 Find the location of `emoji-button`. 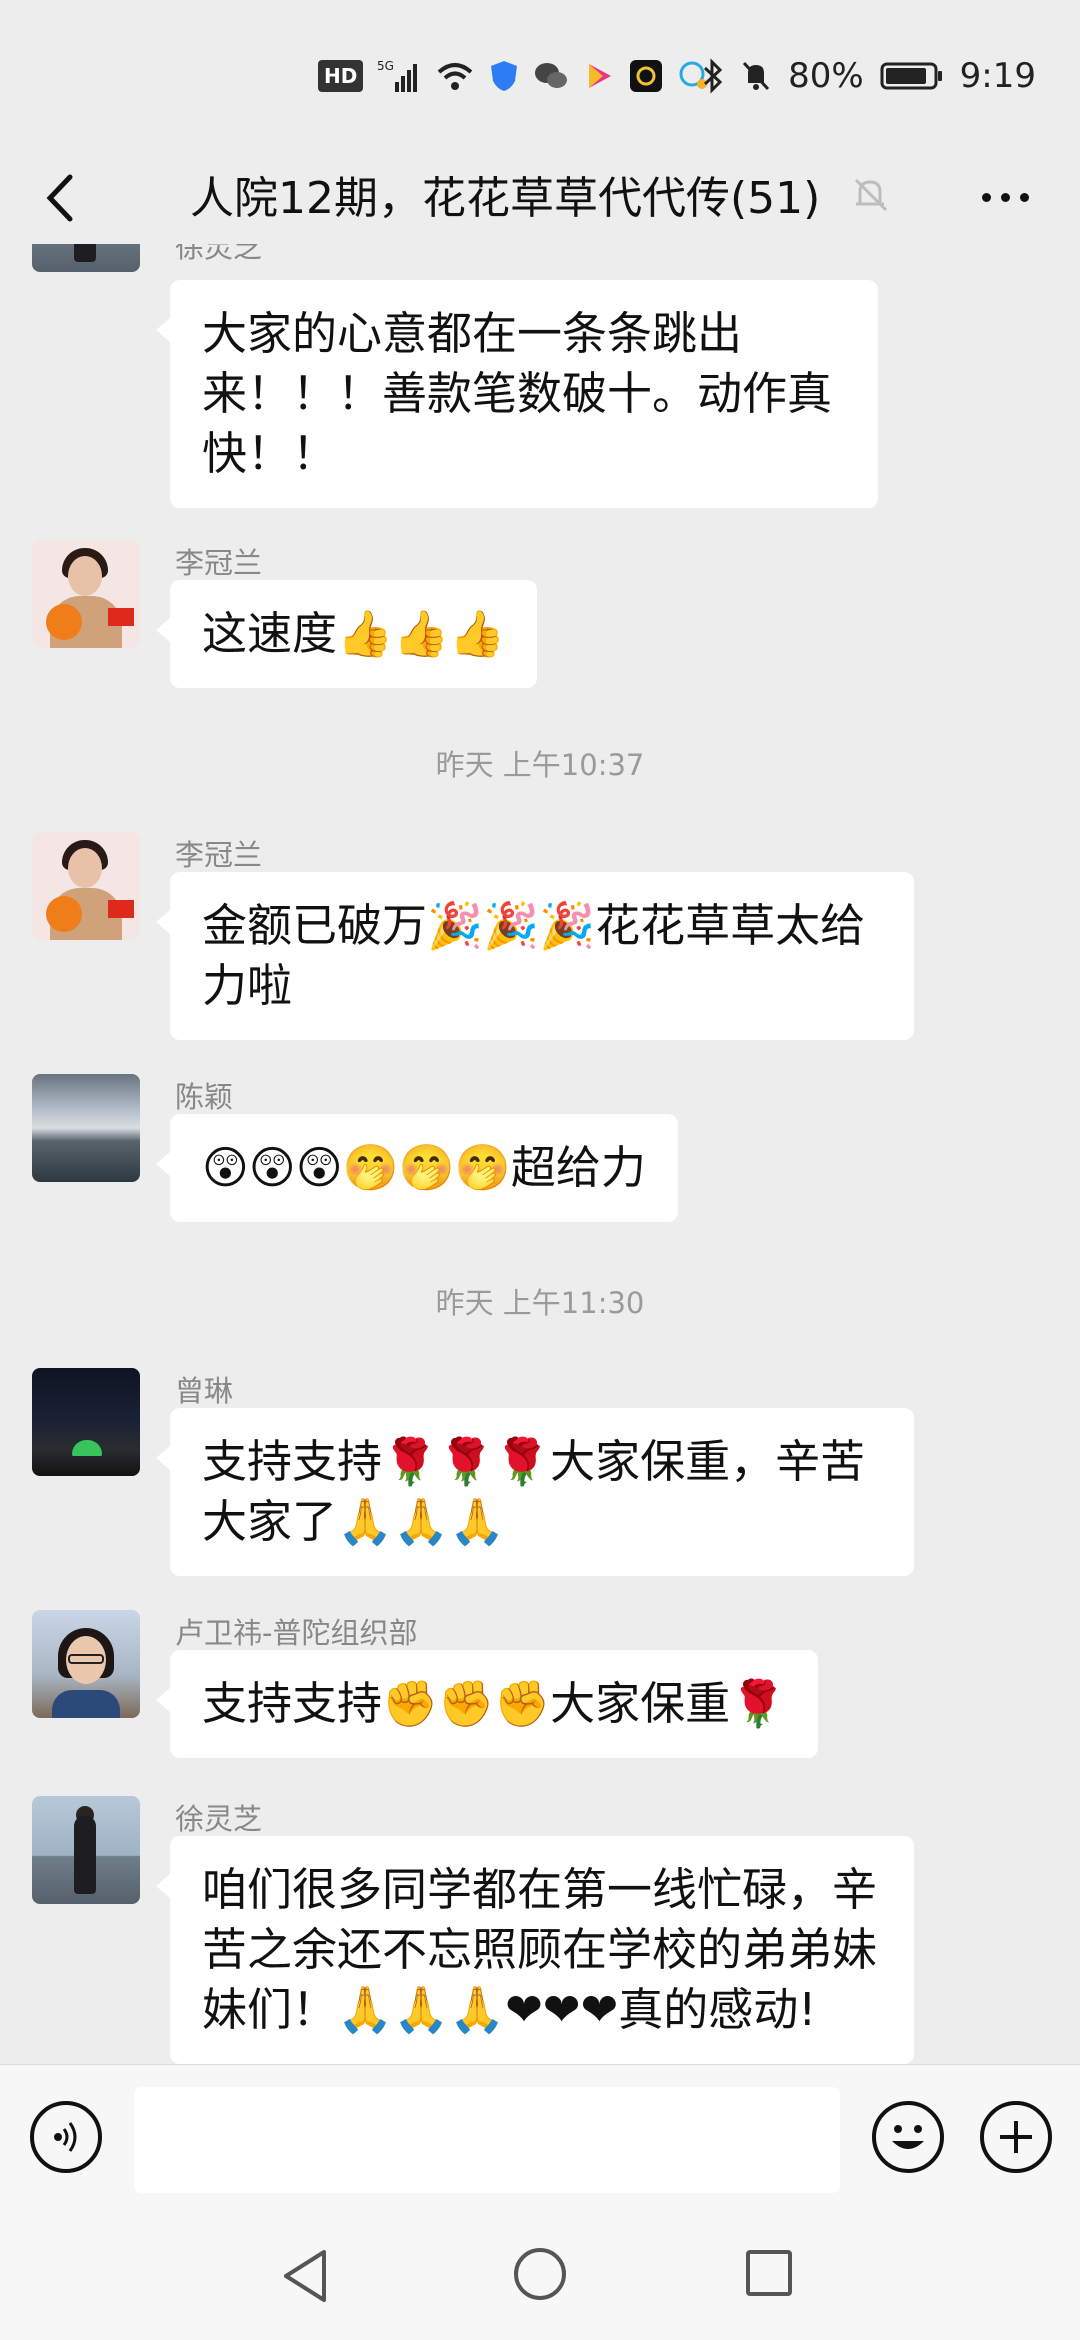

emoji-button is located at coordinates (908, 2137).